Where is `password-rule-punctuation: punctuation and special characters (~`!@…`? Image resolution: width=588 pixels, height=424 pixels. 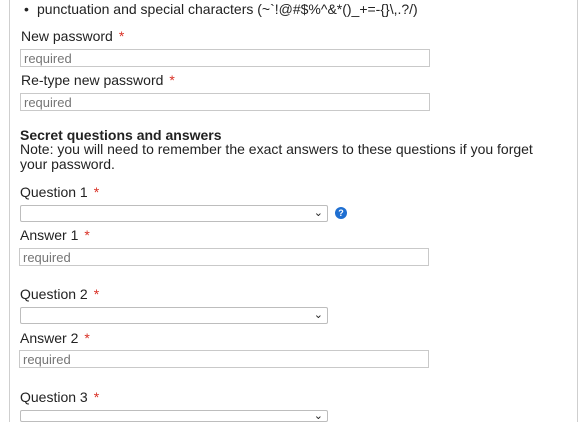 password-rule-punctuation: punctuation and special characters (~`!@… is located at coordinates (227, 9).